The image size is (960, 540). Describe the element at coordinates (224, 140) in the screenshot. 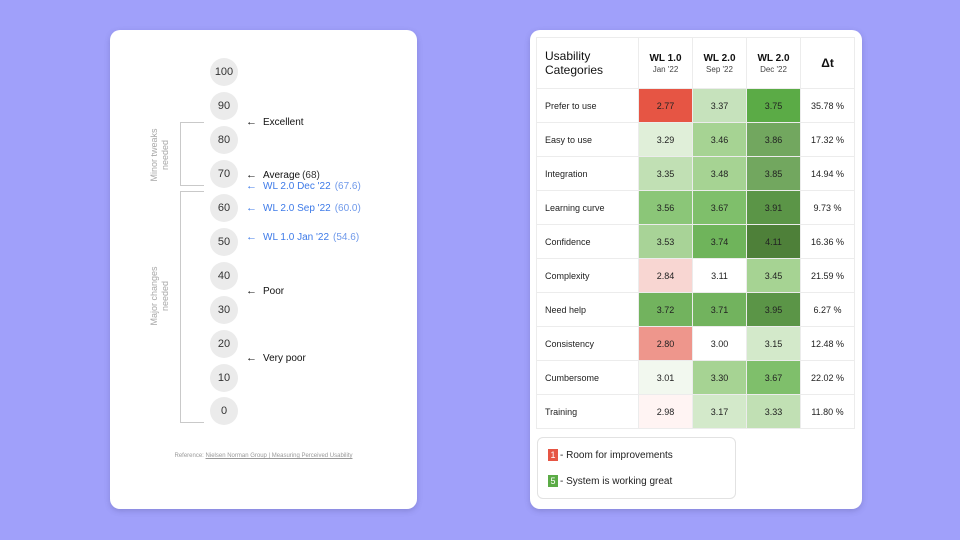

I see `scale-tick: 80` at that location.